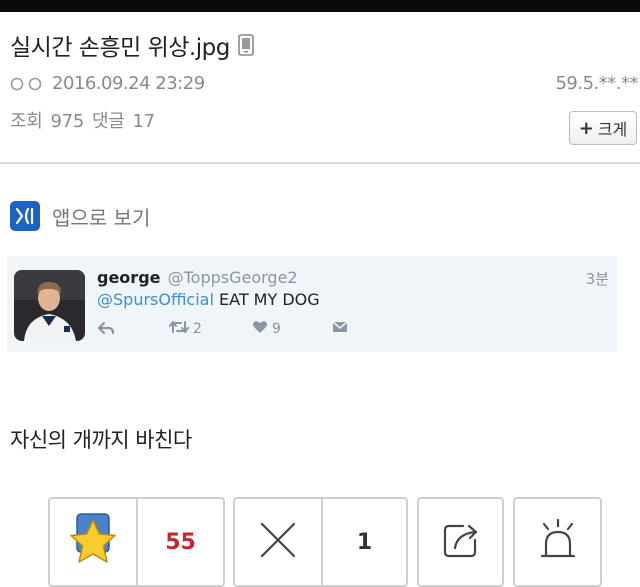 The width and height of the screenshot is (640, 587). I want to click on downvote-count-cell: 1, so click(363, 542).